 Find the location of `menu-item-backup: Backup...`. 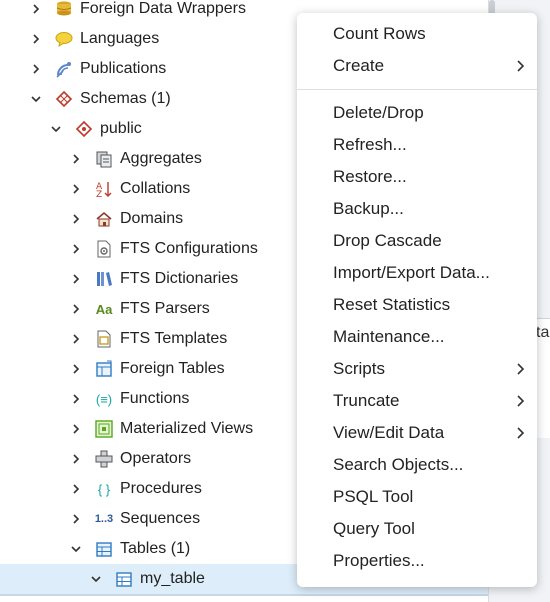

menu-item-backup: Backup... is located at coordinates (417, 209).